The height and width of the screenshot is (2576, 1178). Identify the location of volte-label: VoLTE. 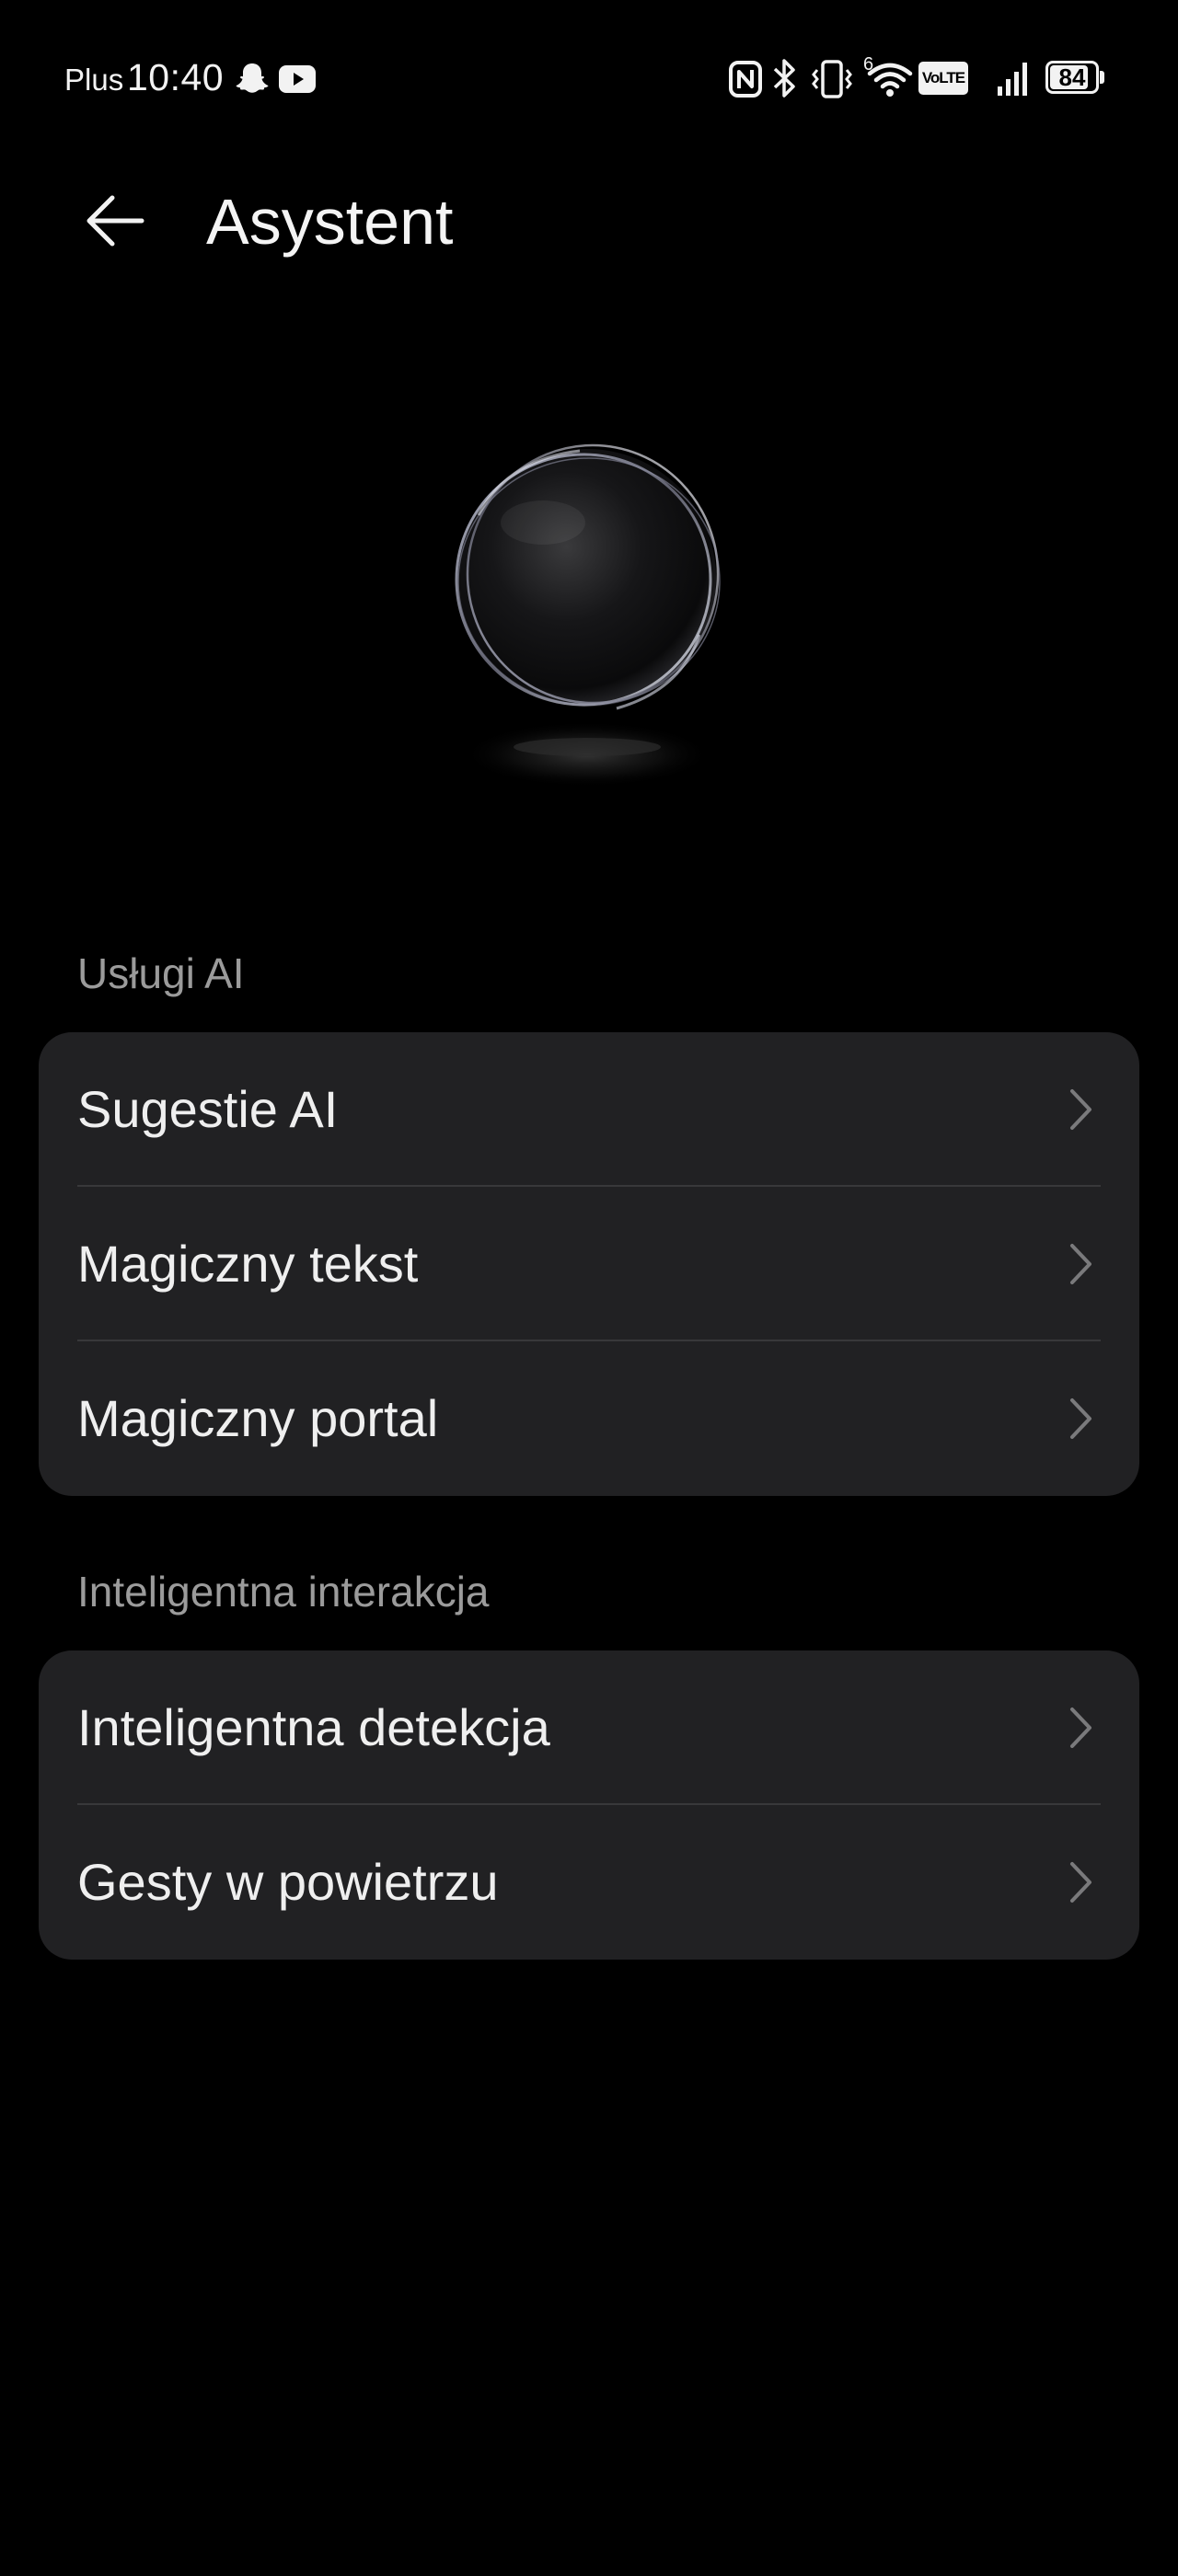
(943, 77).